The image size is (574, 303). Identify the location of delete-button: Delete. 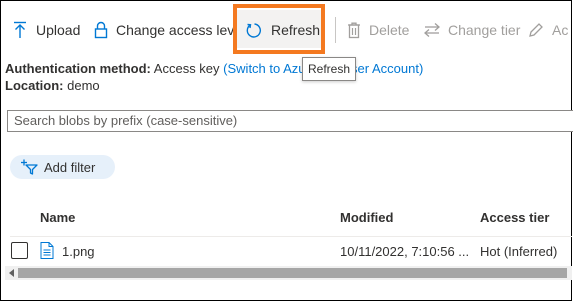
(378, 30).